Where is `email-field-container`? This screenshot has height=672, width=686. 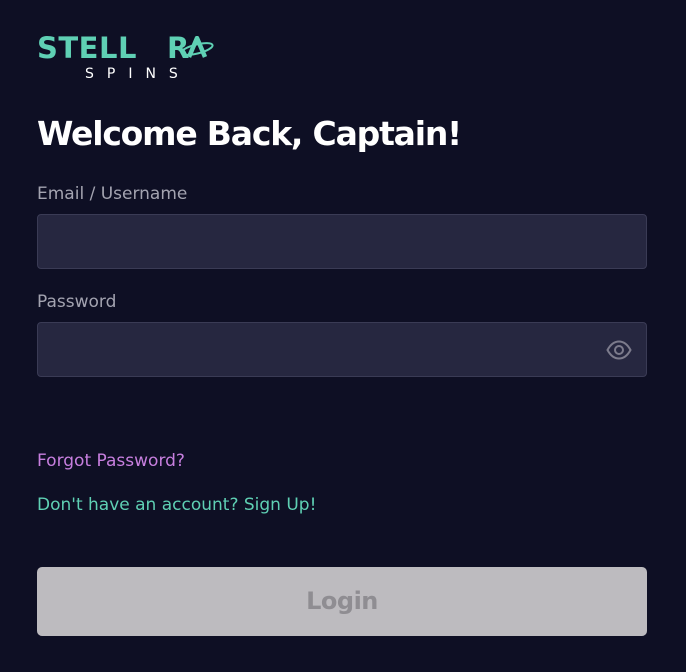
email-field-container is located at coordinates (342, 241).